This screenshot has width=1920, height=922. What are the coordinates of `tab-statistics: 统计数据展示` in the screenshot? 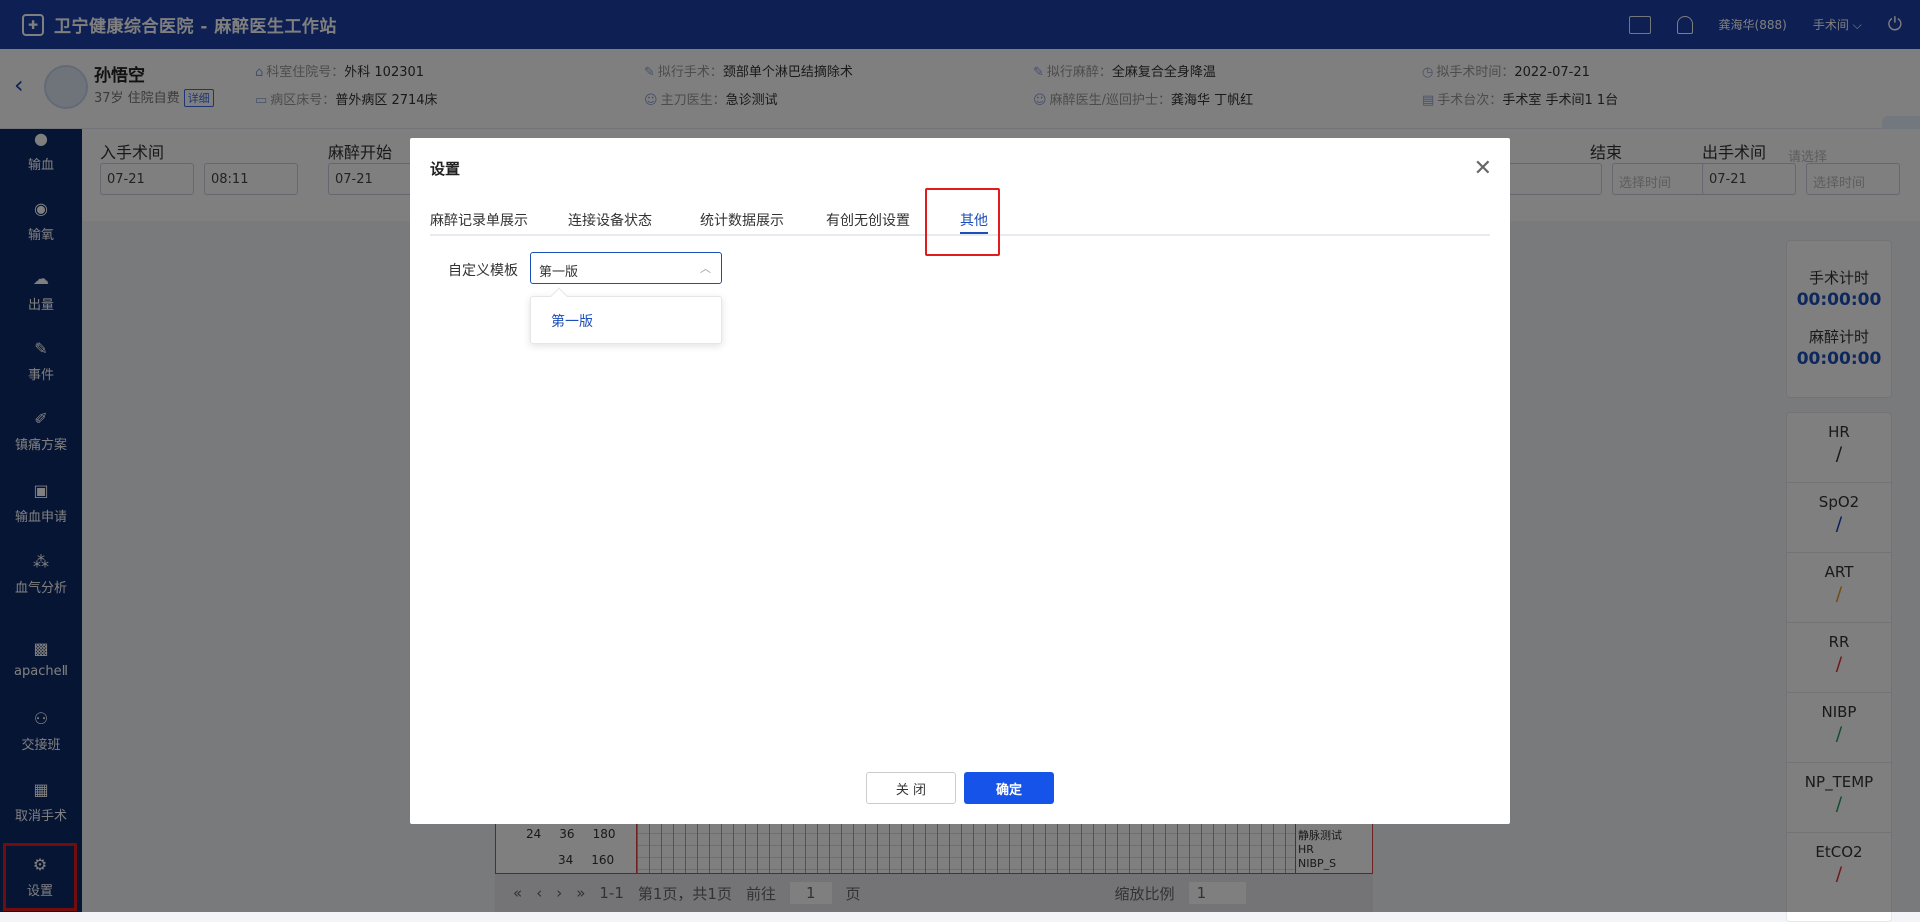 It's located at (742, 220).